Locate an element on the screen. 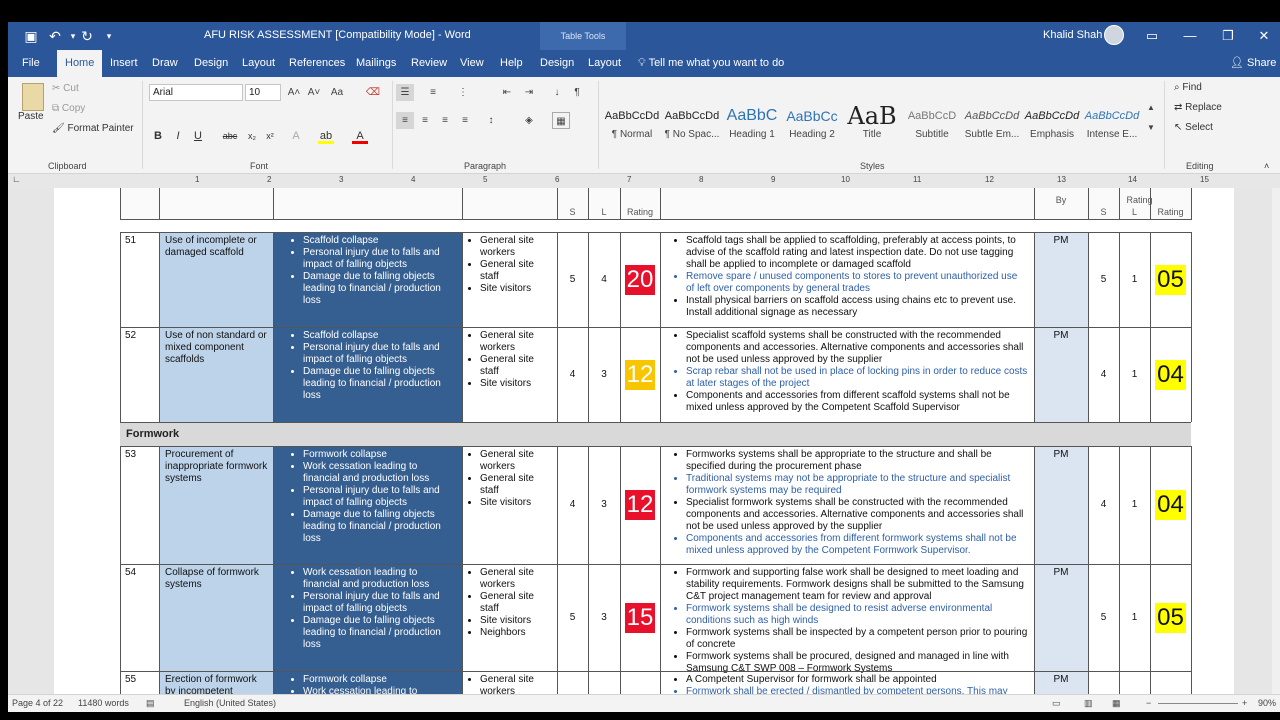 The width and height of the screenshot is (1280, 720). cut-button: ✂ Cut is located at coordinates (65, 88).